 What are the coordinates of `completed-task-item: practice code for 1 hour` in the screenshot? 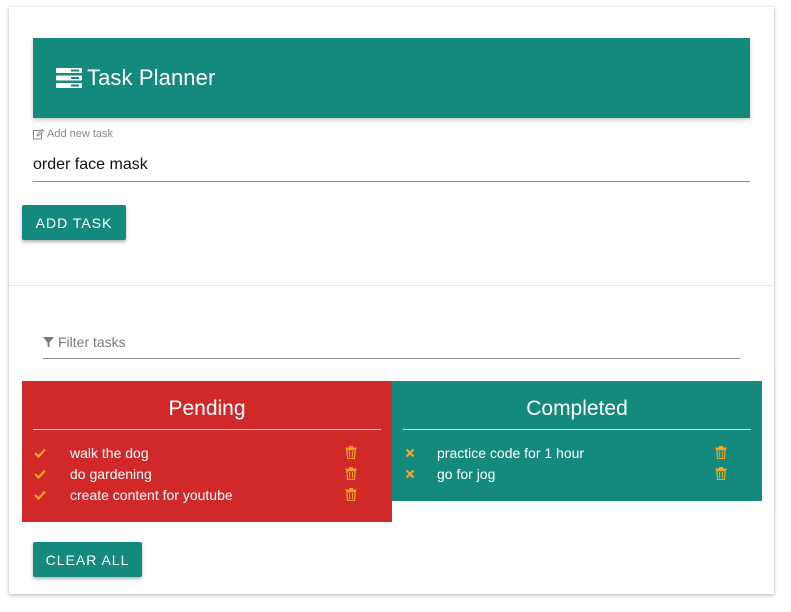 It's located at (577, 452).